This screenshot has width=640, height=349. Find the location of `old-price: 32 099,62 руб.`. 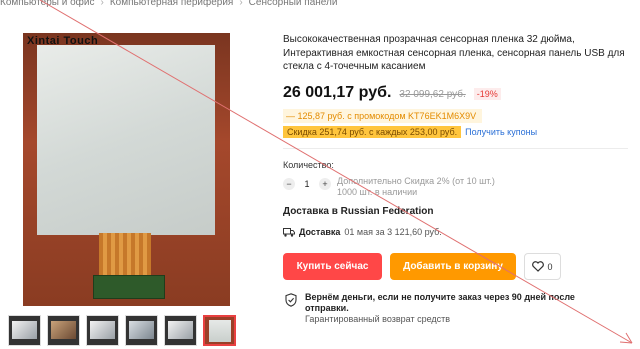

old-price: 32 099,62 руб. is located at coordinates (432, 94).